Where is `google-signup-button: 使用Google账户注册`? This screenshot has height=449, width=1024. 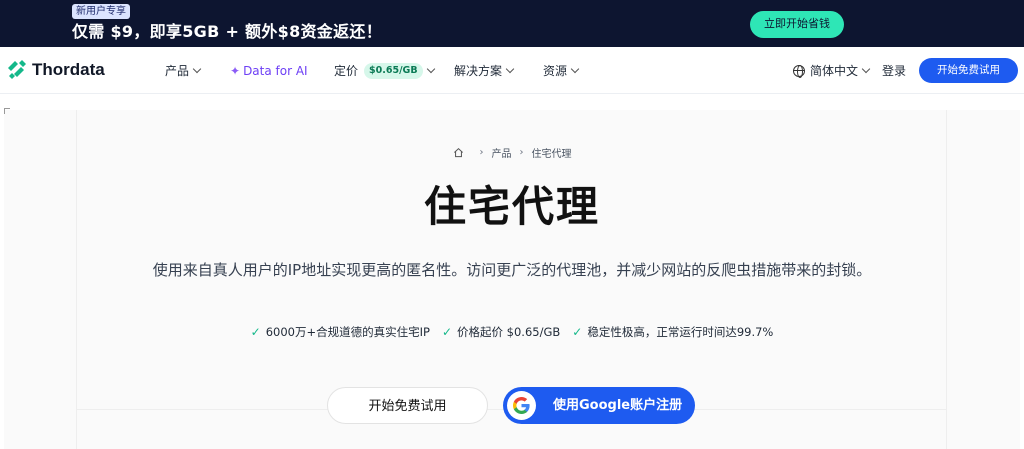 google-signup-button: 使用Google账户注册 is located at coordinates (599, 405).